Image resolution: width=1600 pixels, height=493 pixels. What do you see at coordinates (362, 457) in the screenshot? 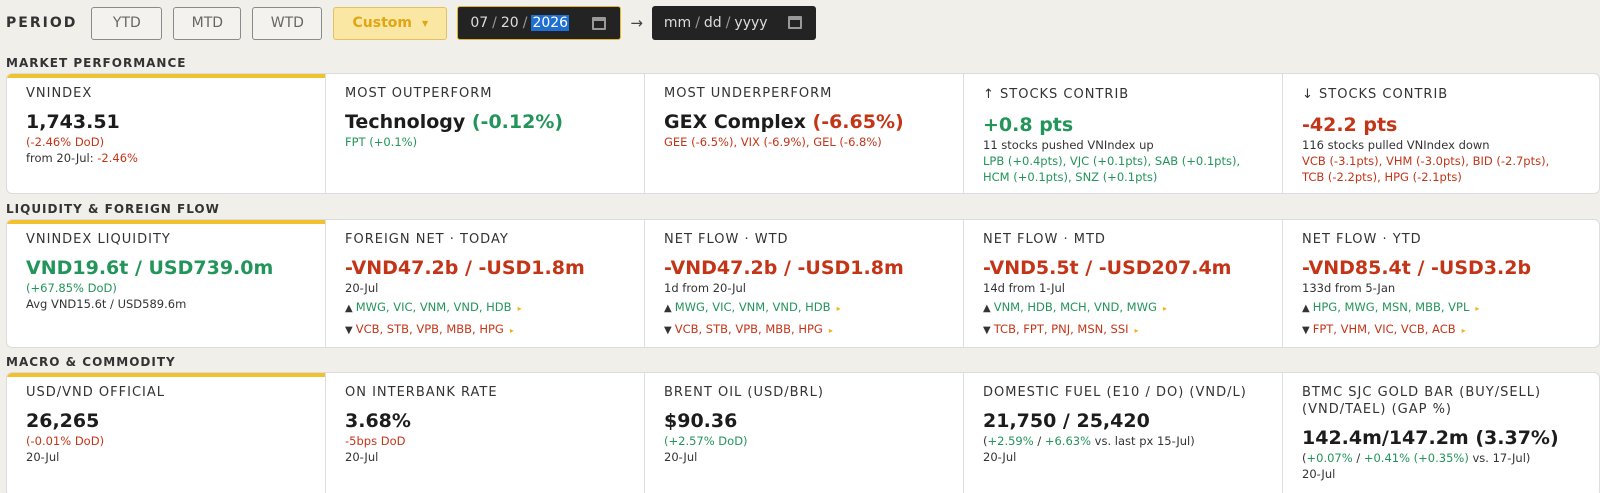
I see `interbank-date: 20-Jul` at bounding box center [362, 457].